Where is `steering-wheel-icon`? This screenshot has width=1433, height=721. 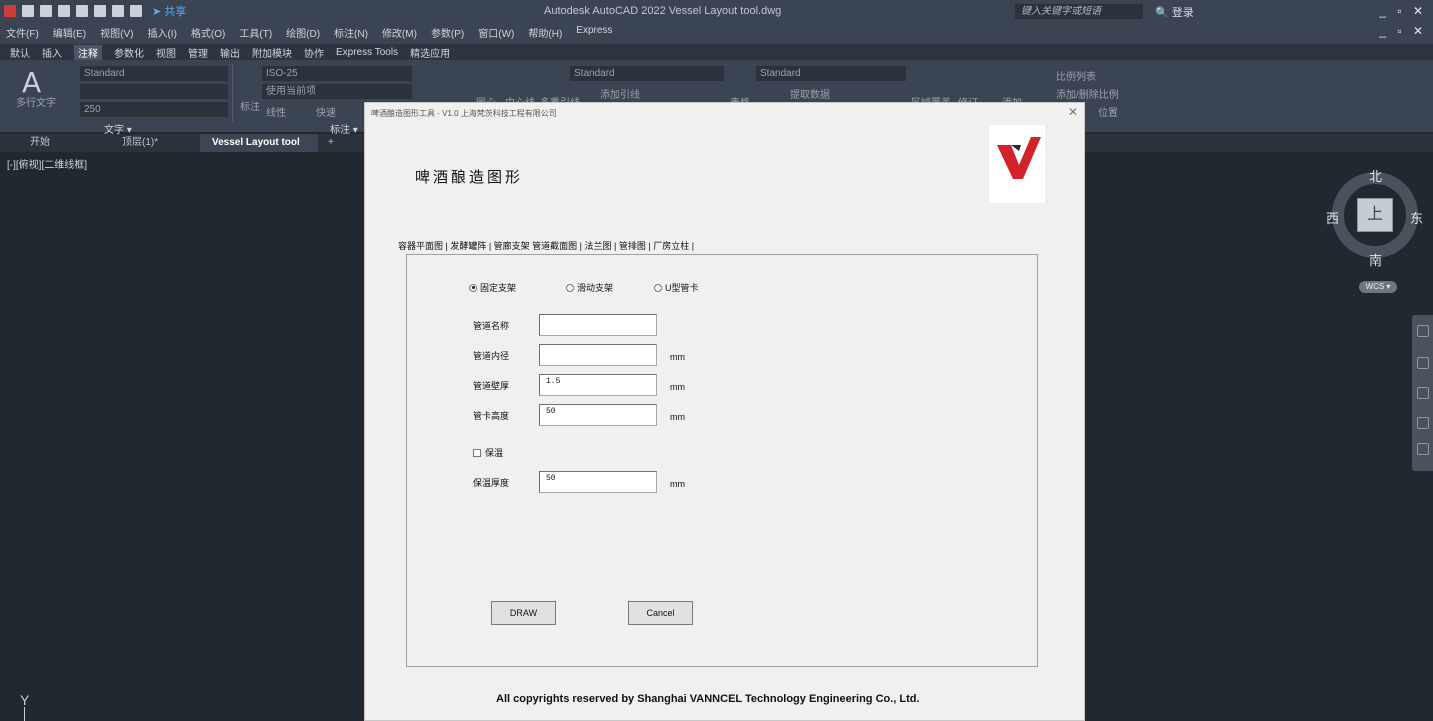
steering-wheel-icon is located at coordinates (1423, 331).